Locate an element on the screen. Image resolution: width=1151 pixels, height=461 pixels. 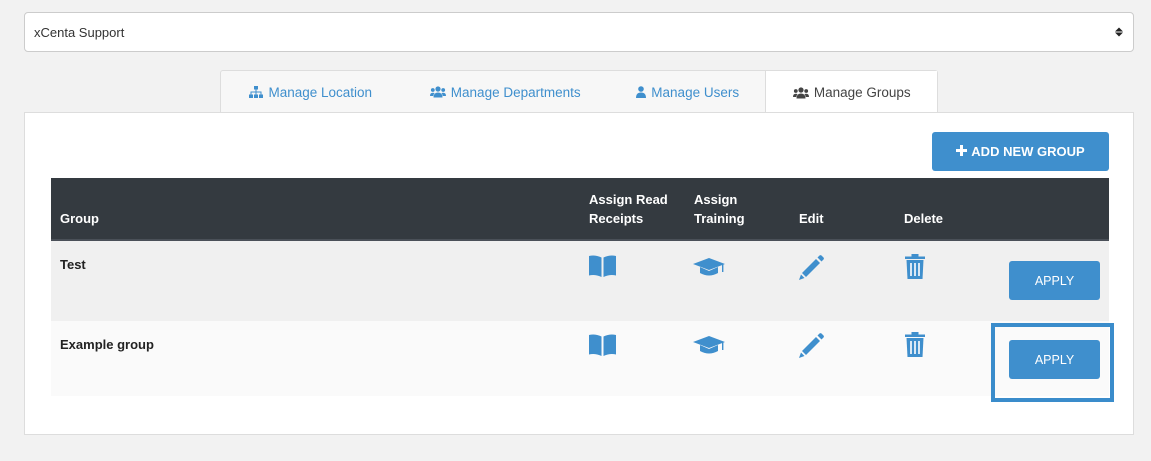
tab-manage-groups: Manage Groups is located at coordinates (851, 92).